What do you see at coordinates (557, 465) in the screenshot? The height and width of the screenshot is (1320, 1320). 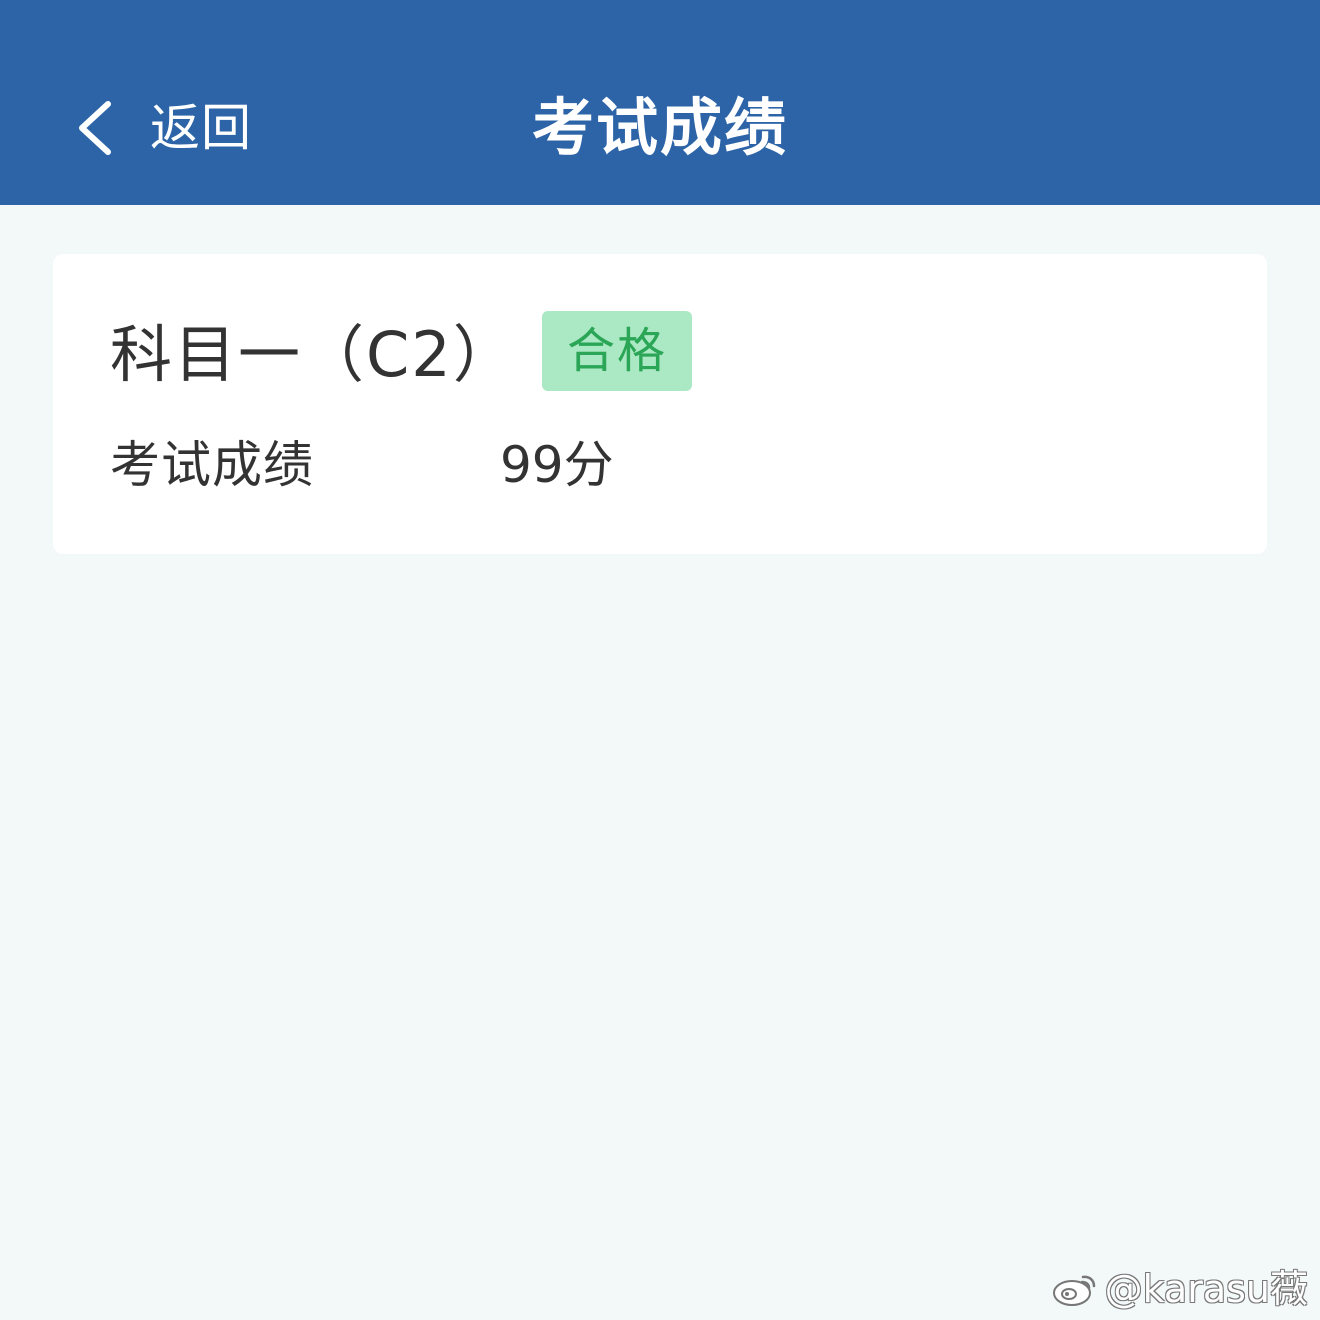 I see `score-value: 99分` at bounding box center [557, 465].